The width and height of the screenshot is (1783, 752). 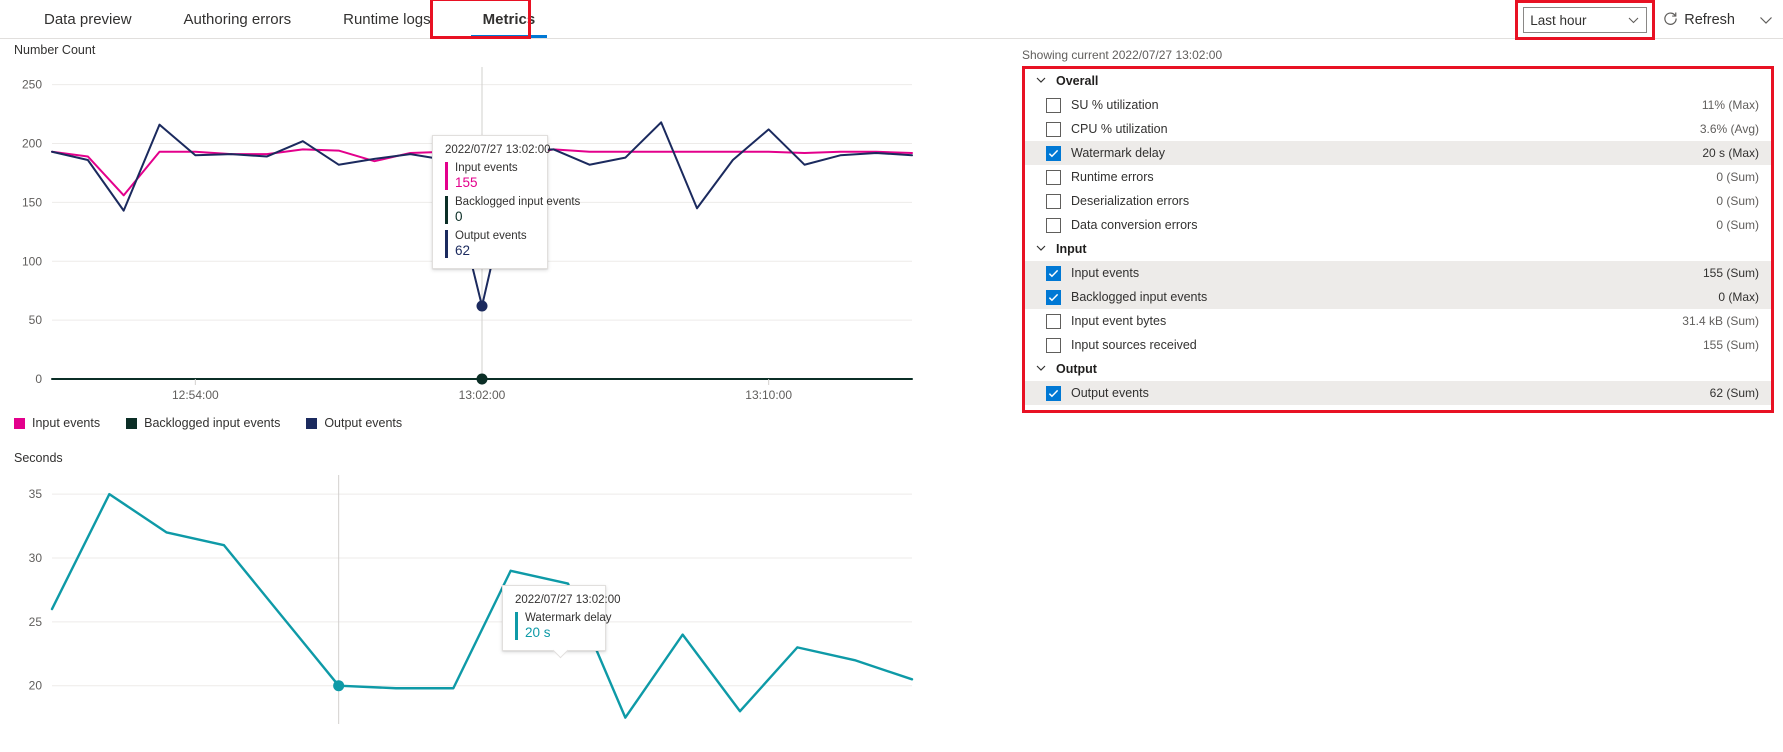 I want to click on legend-item-input-events: Input events, so click(x=57, y=423).